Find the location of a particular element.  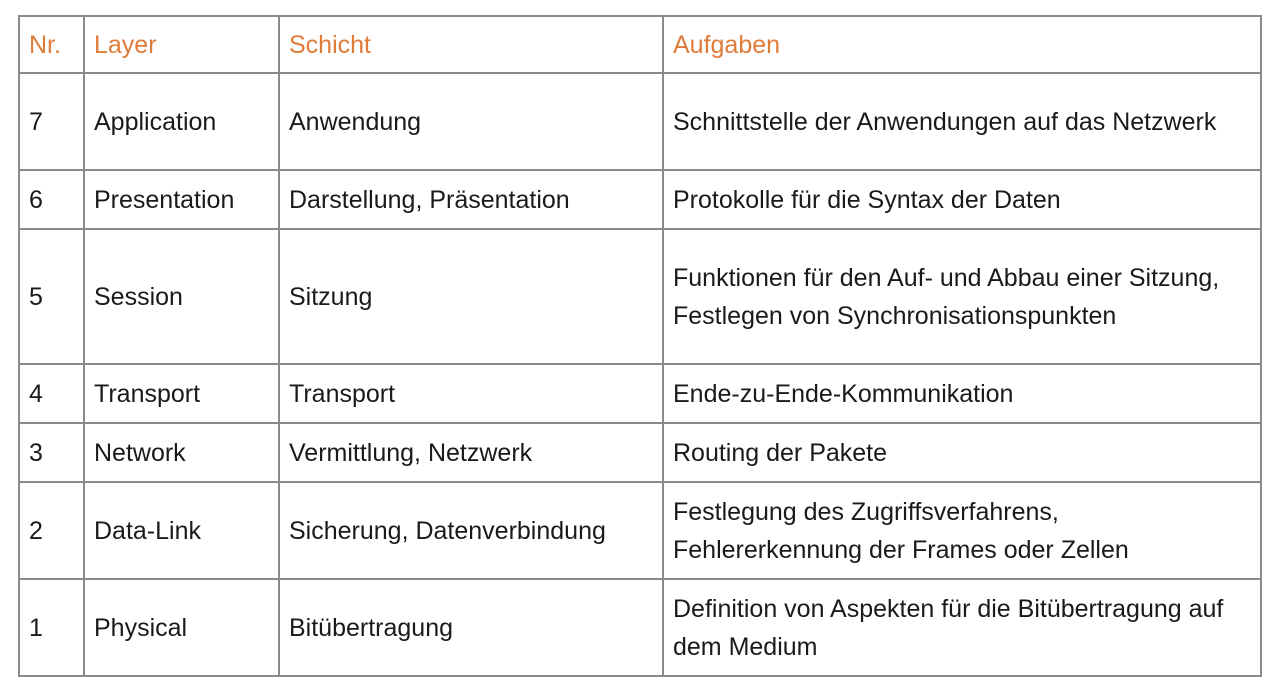

cell-schicht: Transport is located at coordinates (471, 393).